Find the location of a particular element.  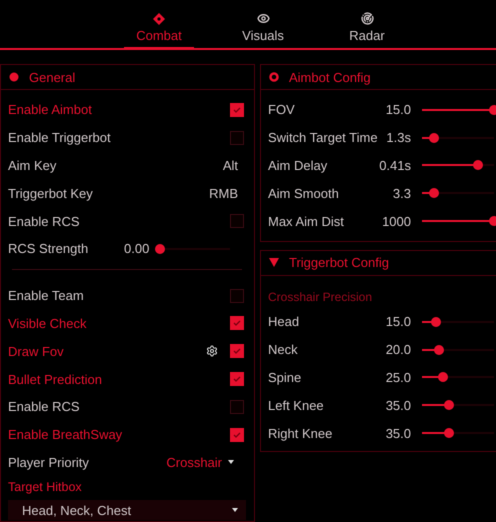

target-icon is located at coordinates (274, 77).